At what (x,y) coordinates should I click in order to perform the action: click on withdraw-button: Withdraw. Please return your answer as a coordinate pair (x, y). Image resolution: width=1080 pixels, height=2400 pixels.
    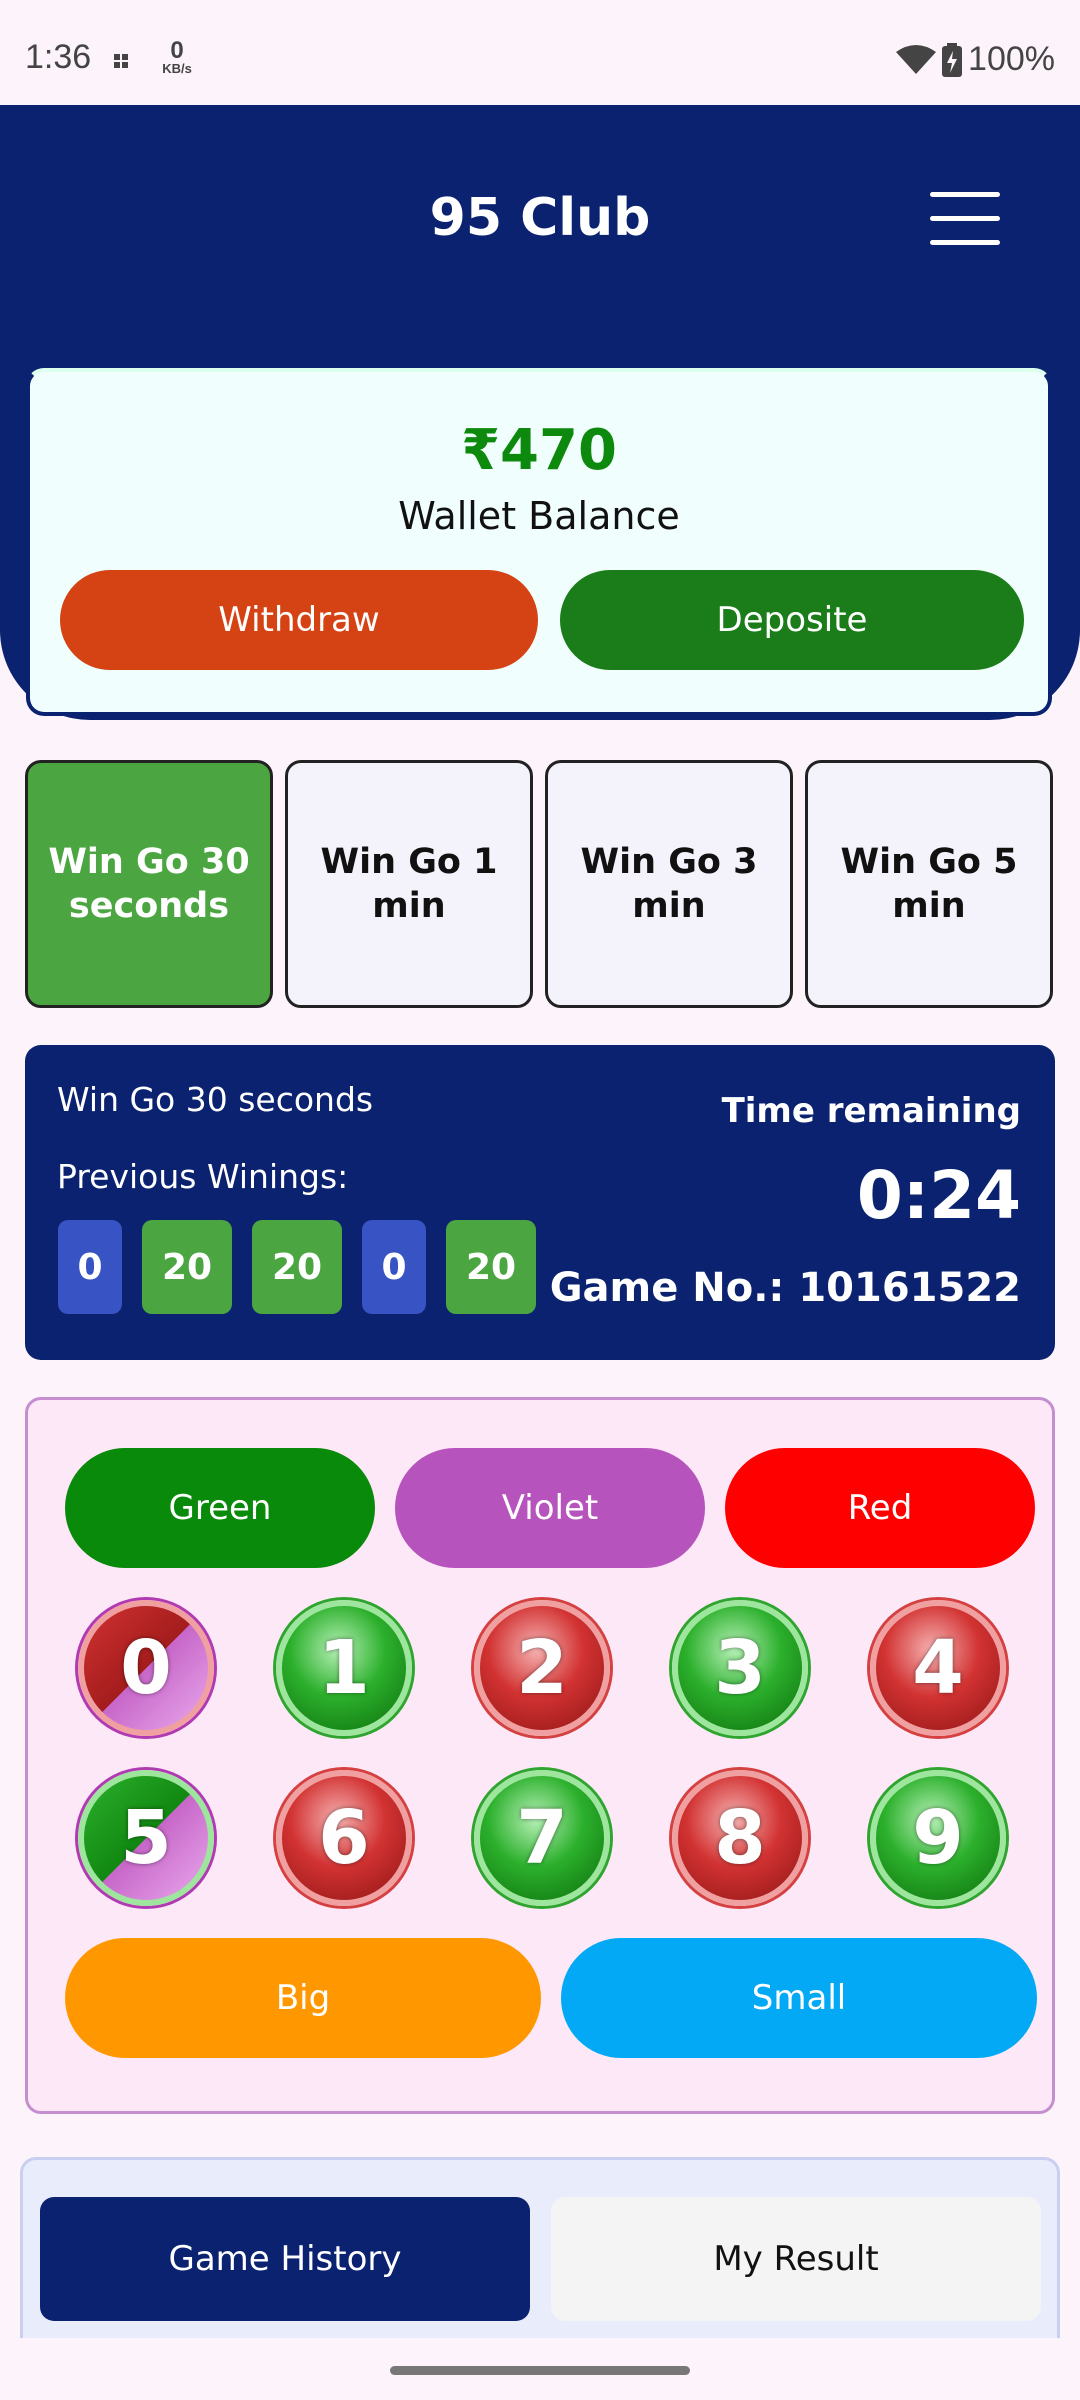
    Looking at the image, I should click on (299, 620).